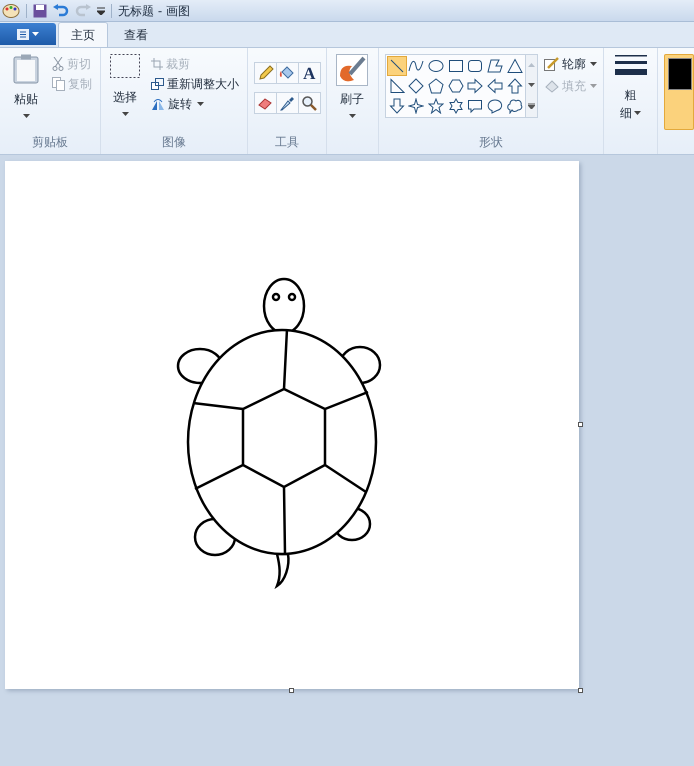 Image resolution: width=694 pixels, height=766 pixels. Describe the element at coordinates (125, 66) in the screenshot. I see `selection-rectangle-icon` at that location.